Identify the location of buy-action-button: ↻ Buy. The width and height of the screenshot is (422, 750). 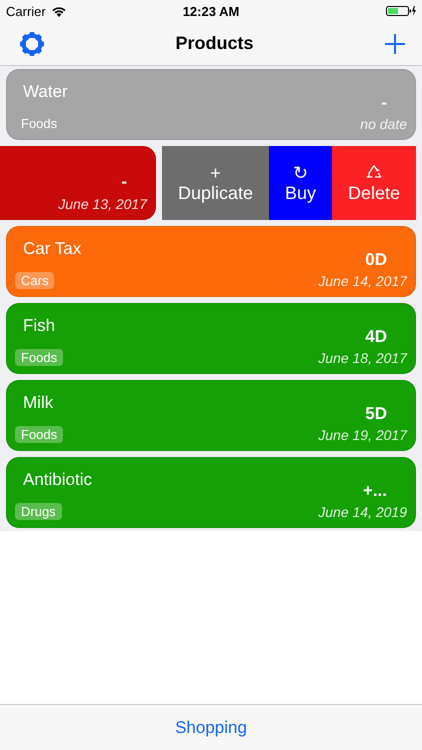
(300, 183).